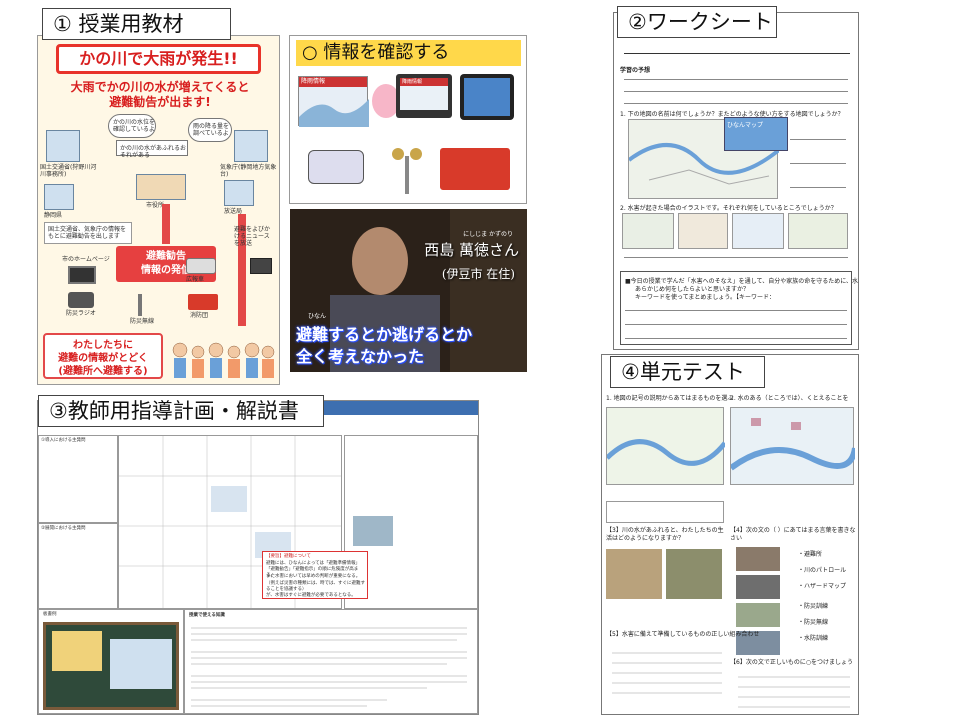 The height and width of the screenshot is (720, 960). I want to click on plan-blackboard, so click(111, 666).